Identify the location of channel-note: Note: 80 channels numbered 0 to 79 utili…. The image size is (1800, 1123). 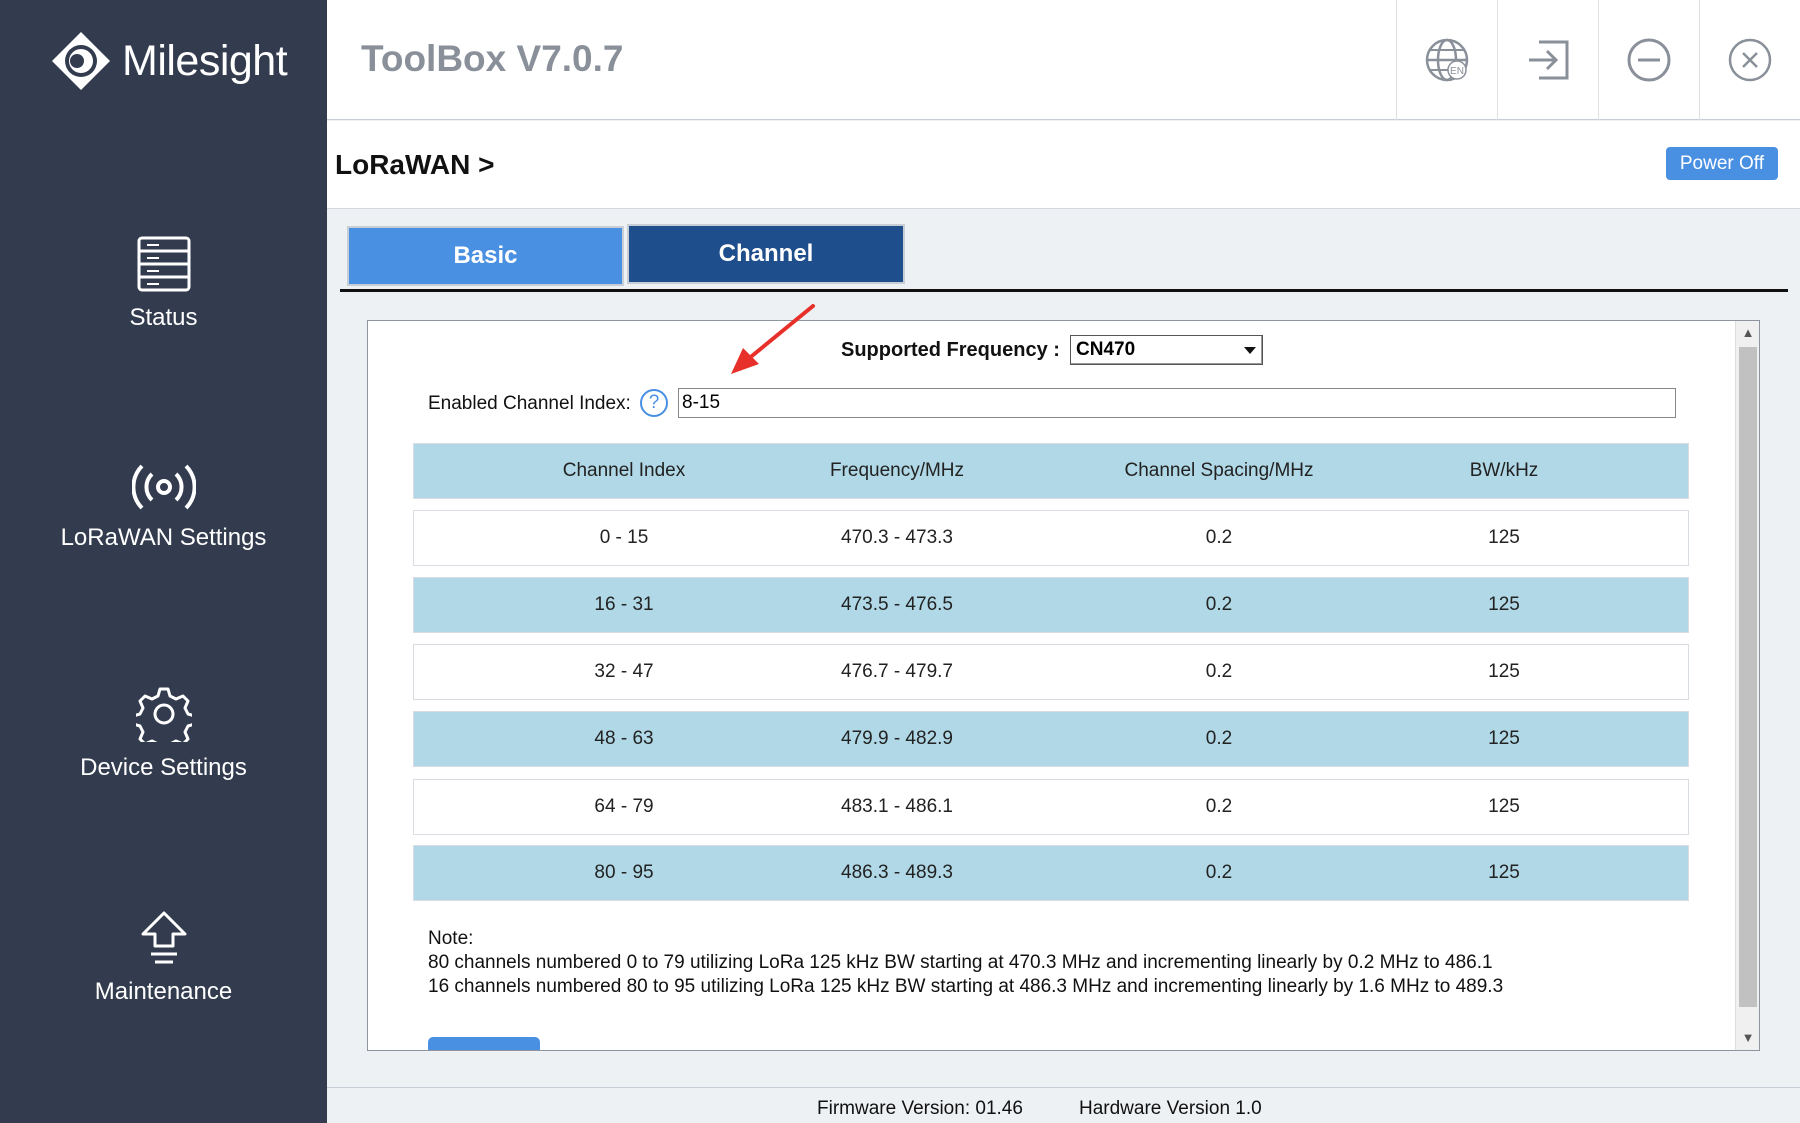
(965, 963).